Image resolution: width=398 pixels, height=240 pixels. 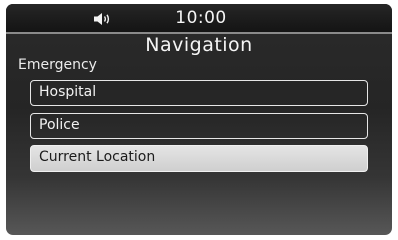 I want to click on clock: 10:00, so click(x=201, y=18).